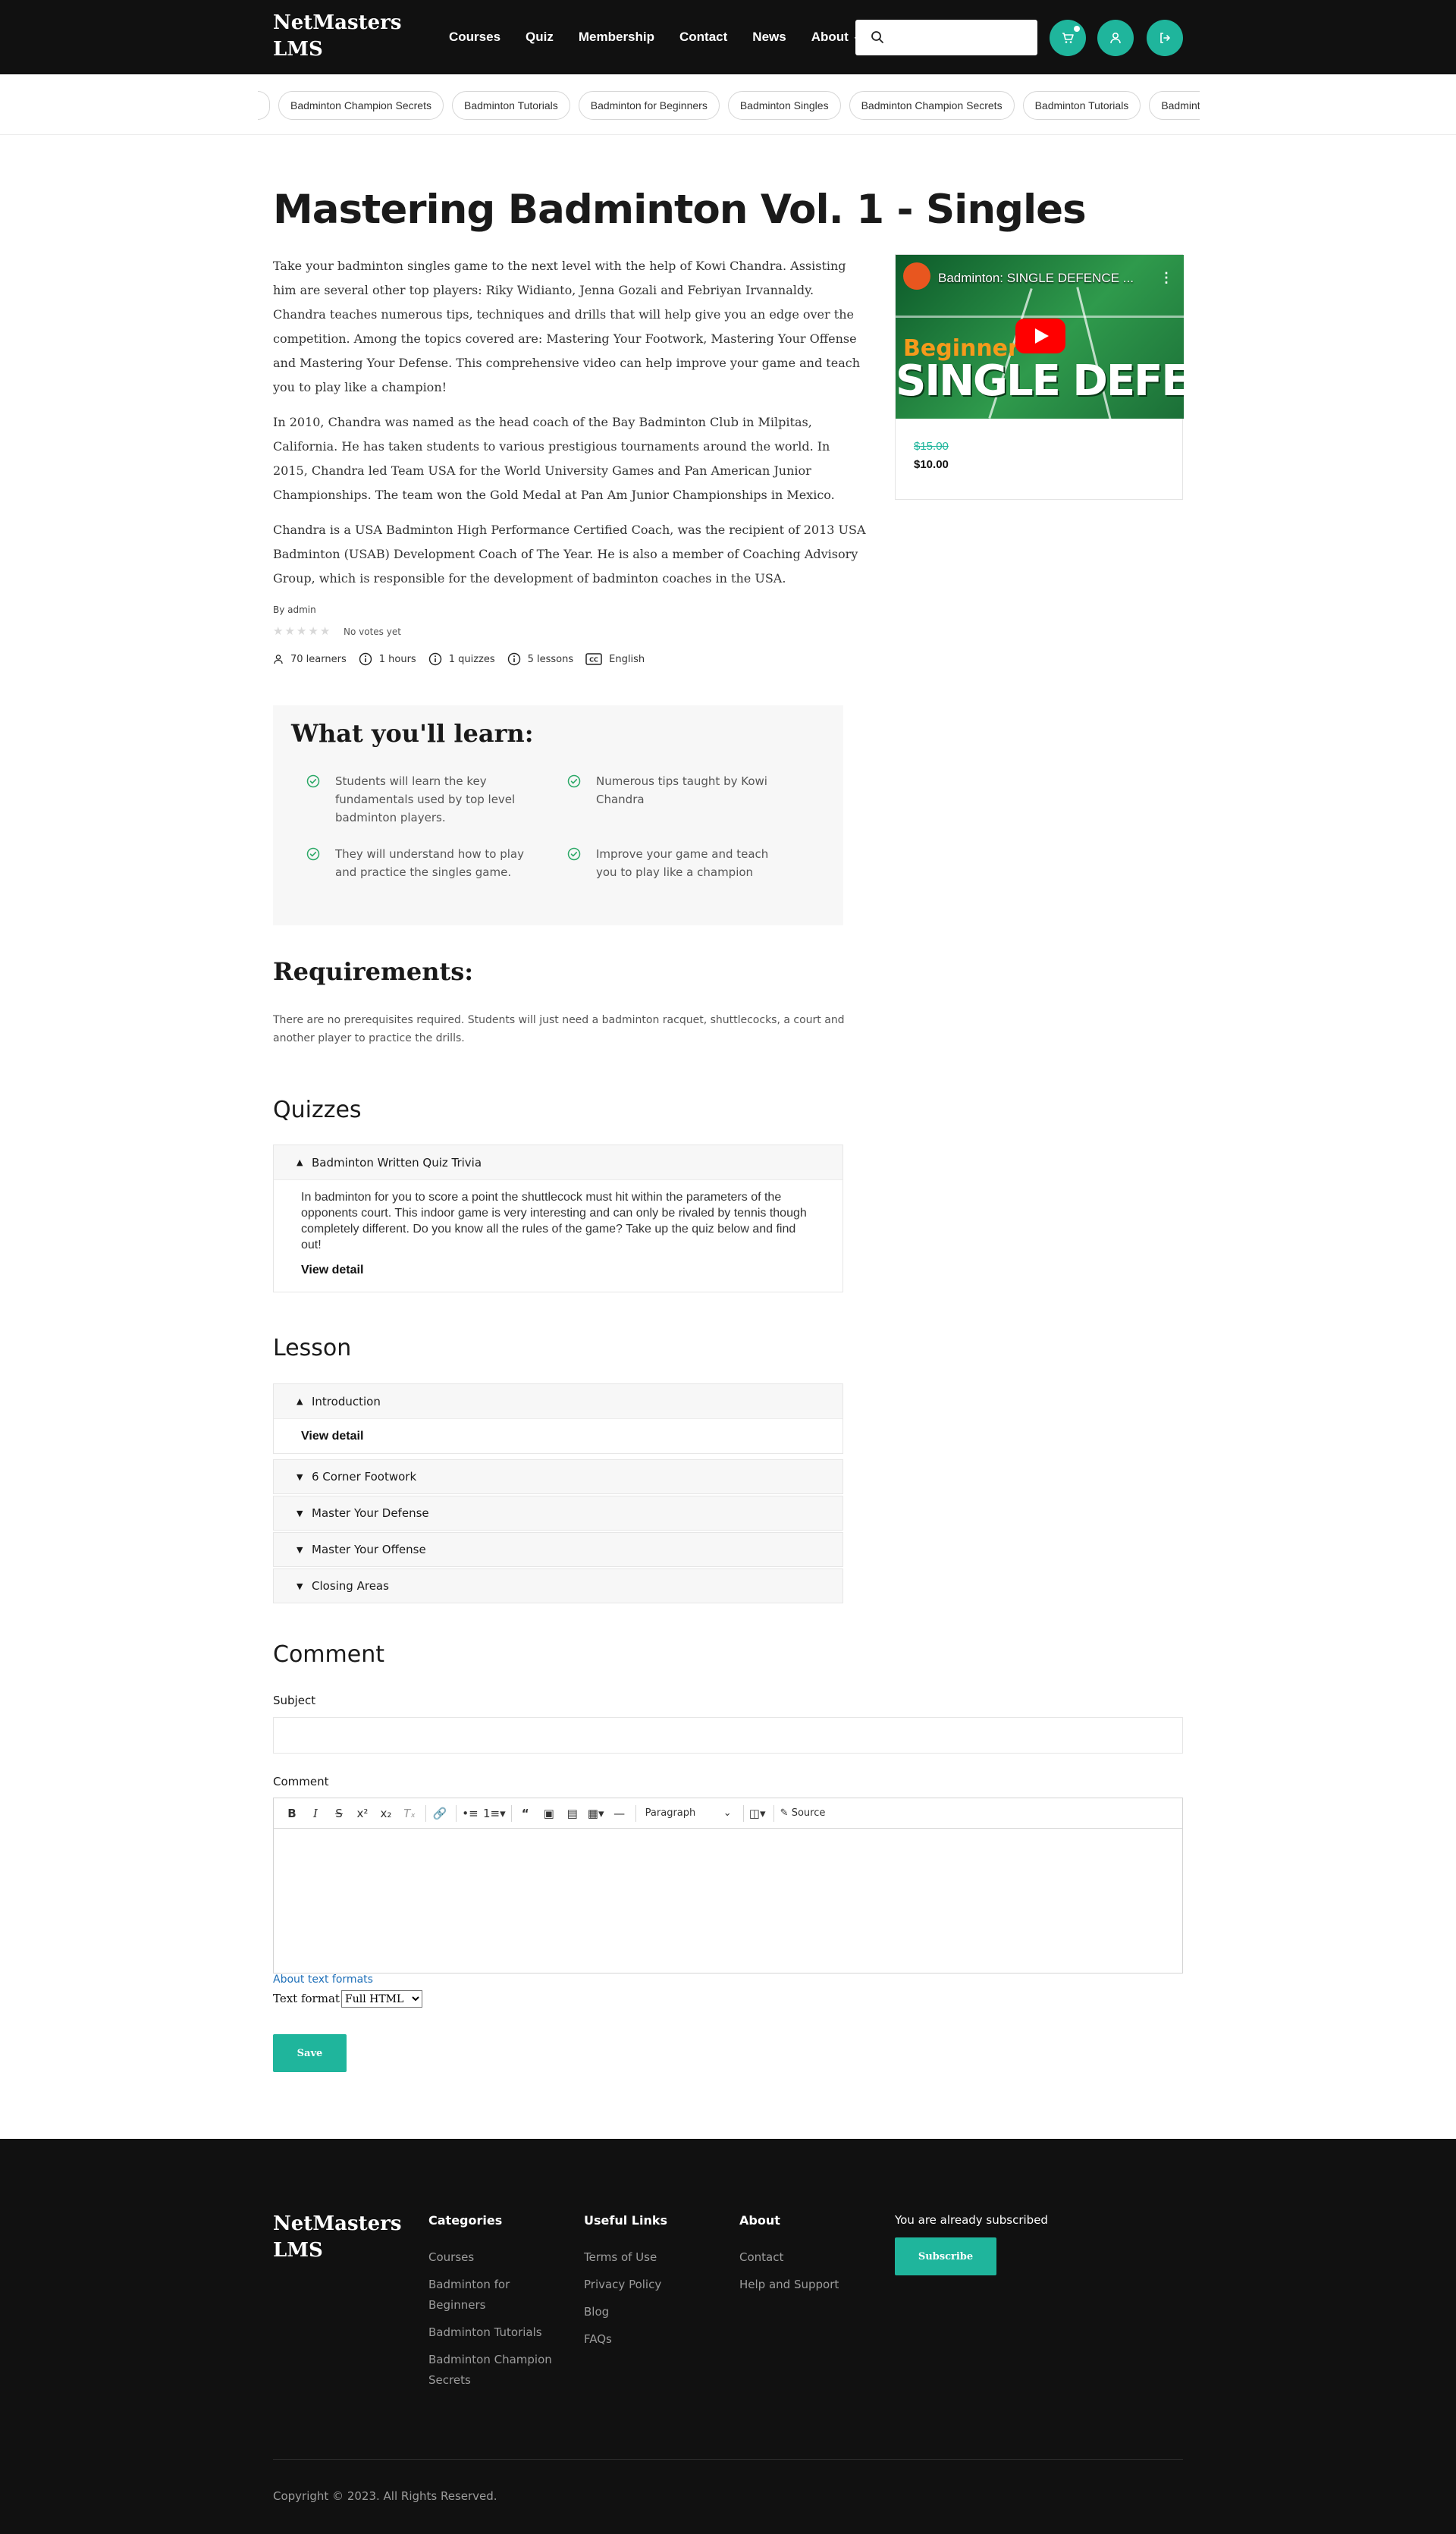  What do you see at coordinates (264, 106) in the screenshot?
I see `tag-partial` at bounding box center [264, 106].